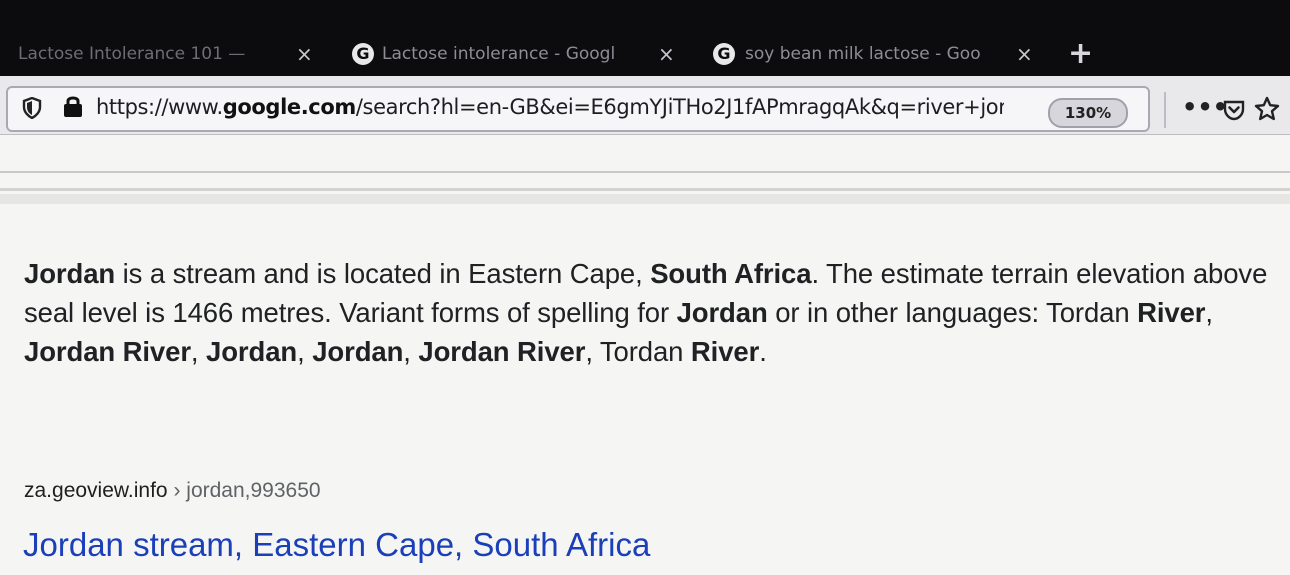 The width and height of the screenshot is (1290, 575). What do you see at coordinates (289, 107) in the screenshot?
I see `url-host: google.com` at bounding box center [289, 107].